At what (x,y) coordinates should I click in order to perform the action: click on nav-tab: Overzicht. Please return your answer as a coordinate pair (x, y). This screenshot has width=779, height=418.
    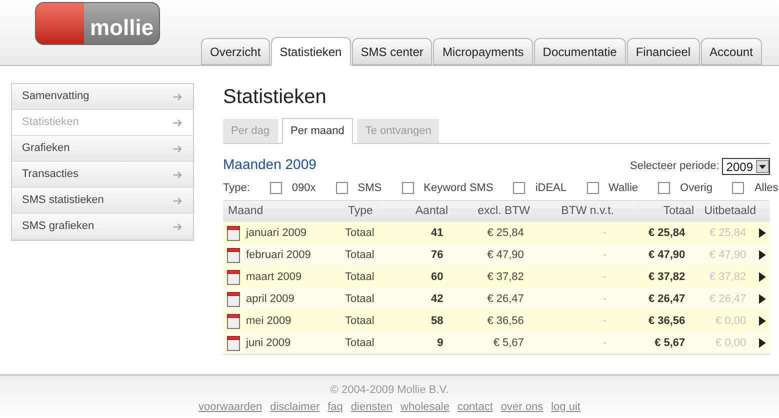
    Looking at the image, I should click on (235, 51).